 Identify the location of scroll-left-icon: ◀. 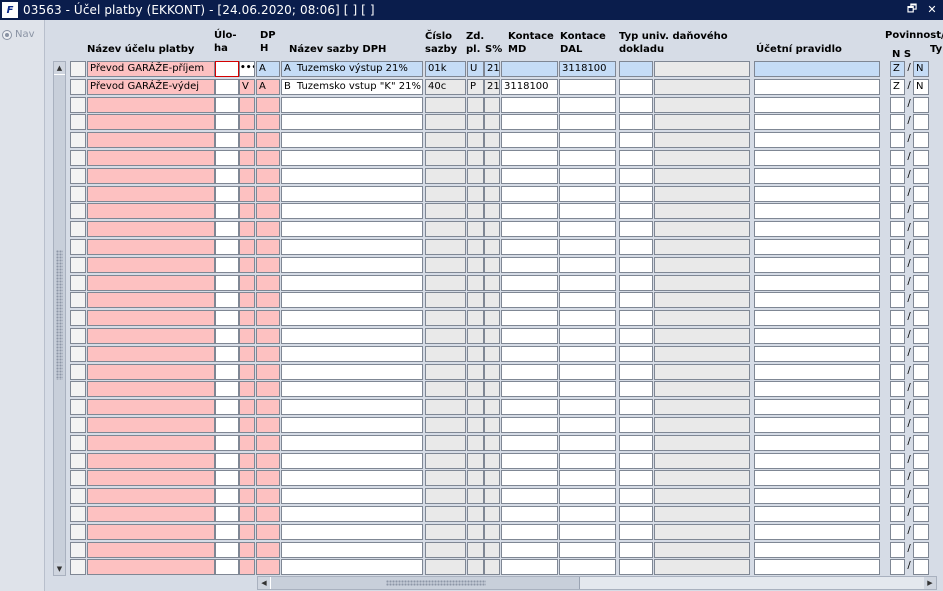
(264, 583).